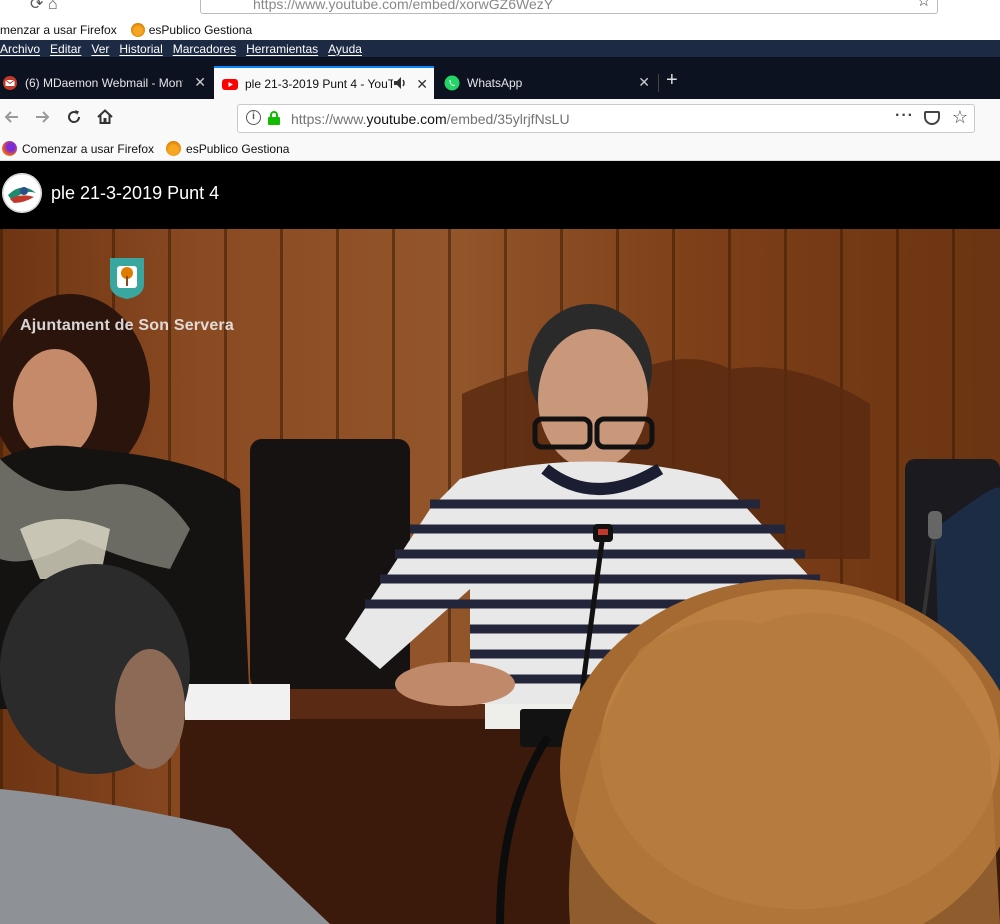  I want to click on menu-editar: Editar, so click(65, 49).